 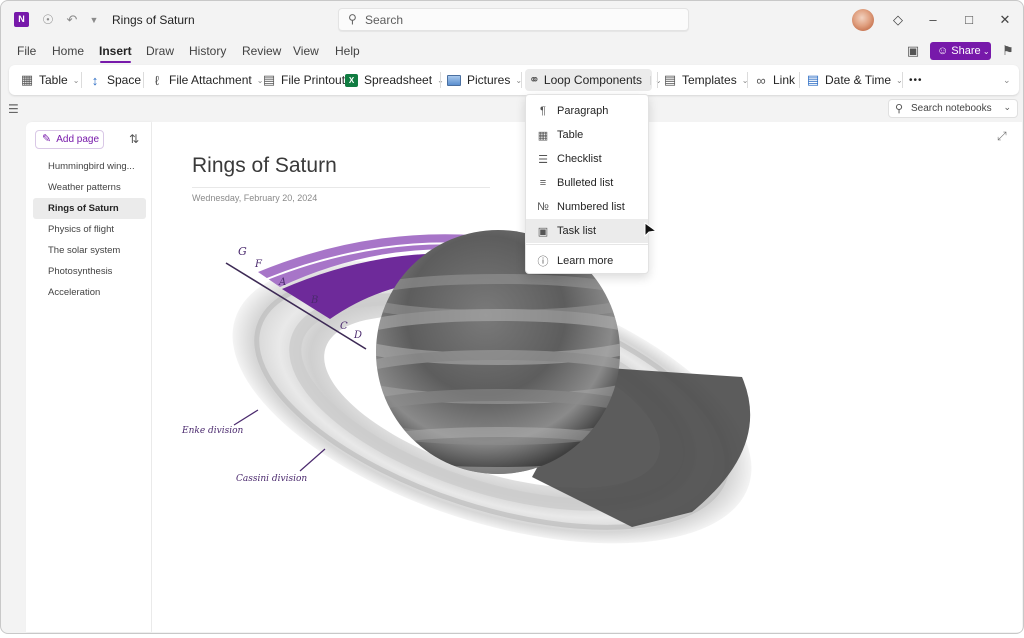 What do you see at coordinates (858, 80) in the screenshot?
I see `ribbon-date-time-label: Date & Time` at bounding box center [858, 80].